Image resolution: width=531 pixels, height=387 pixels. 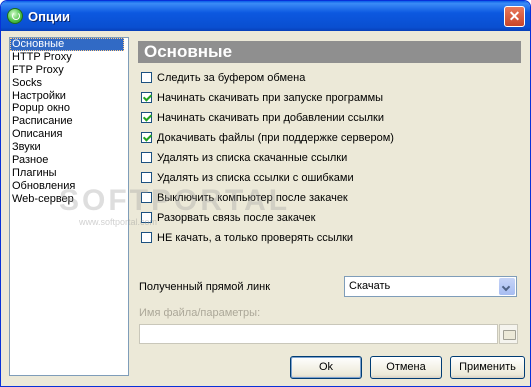 I want to click on option-label: Начинать скачивать при запуске программы, so click(x=270, y=98).